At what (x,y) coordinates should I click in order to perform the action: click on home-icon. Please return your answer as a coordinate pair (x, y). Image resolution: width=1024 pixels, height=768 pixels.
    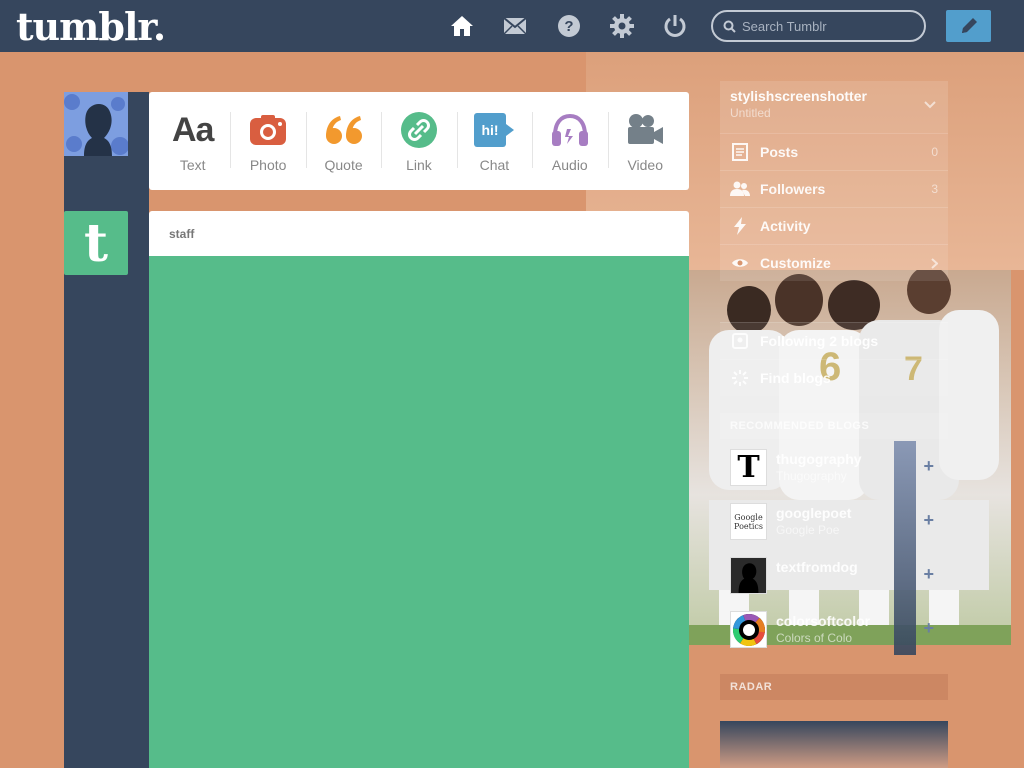
    Looking at the image, I should click on (462, 26).